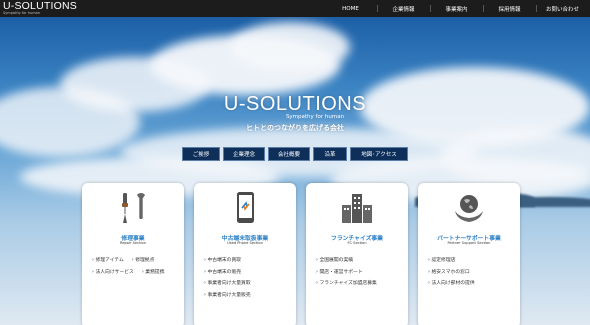 Image resolution: width=590 pixels, height=325 pixels. I want to click on nav-company-info: 企業情報, so click(403, 8).